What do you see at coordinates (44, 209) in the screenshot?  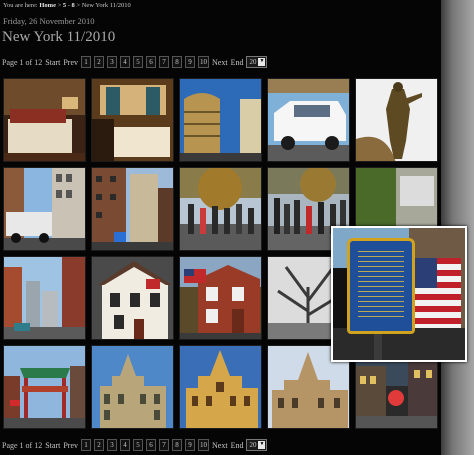 I see `thumbnail-truck-street` at bounding box center [44, 209].